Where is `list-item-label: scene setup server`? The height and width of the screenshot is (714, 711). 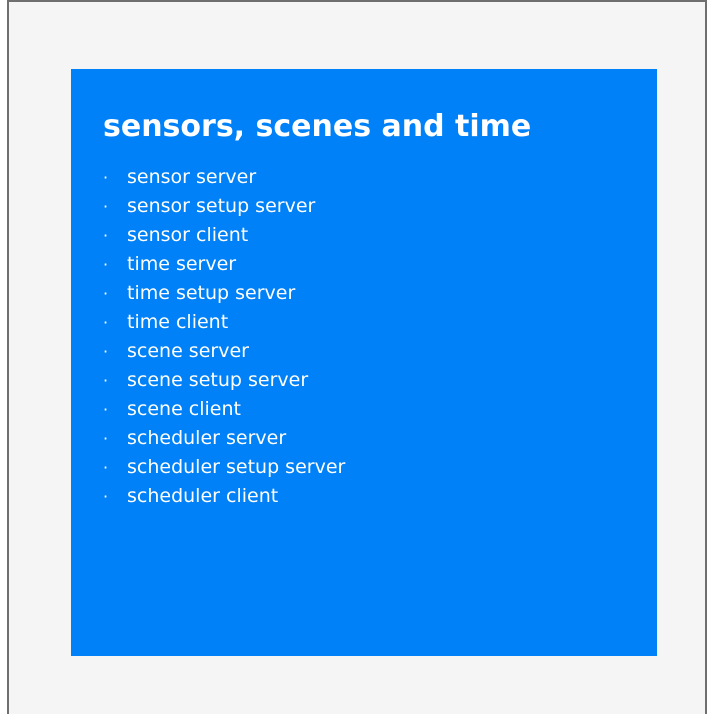 list-item-label: scene setup server is located at coordinates (218, 380).